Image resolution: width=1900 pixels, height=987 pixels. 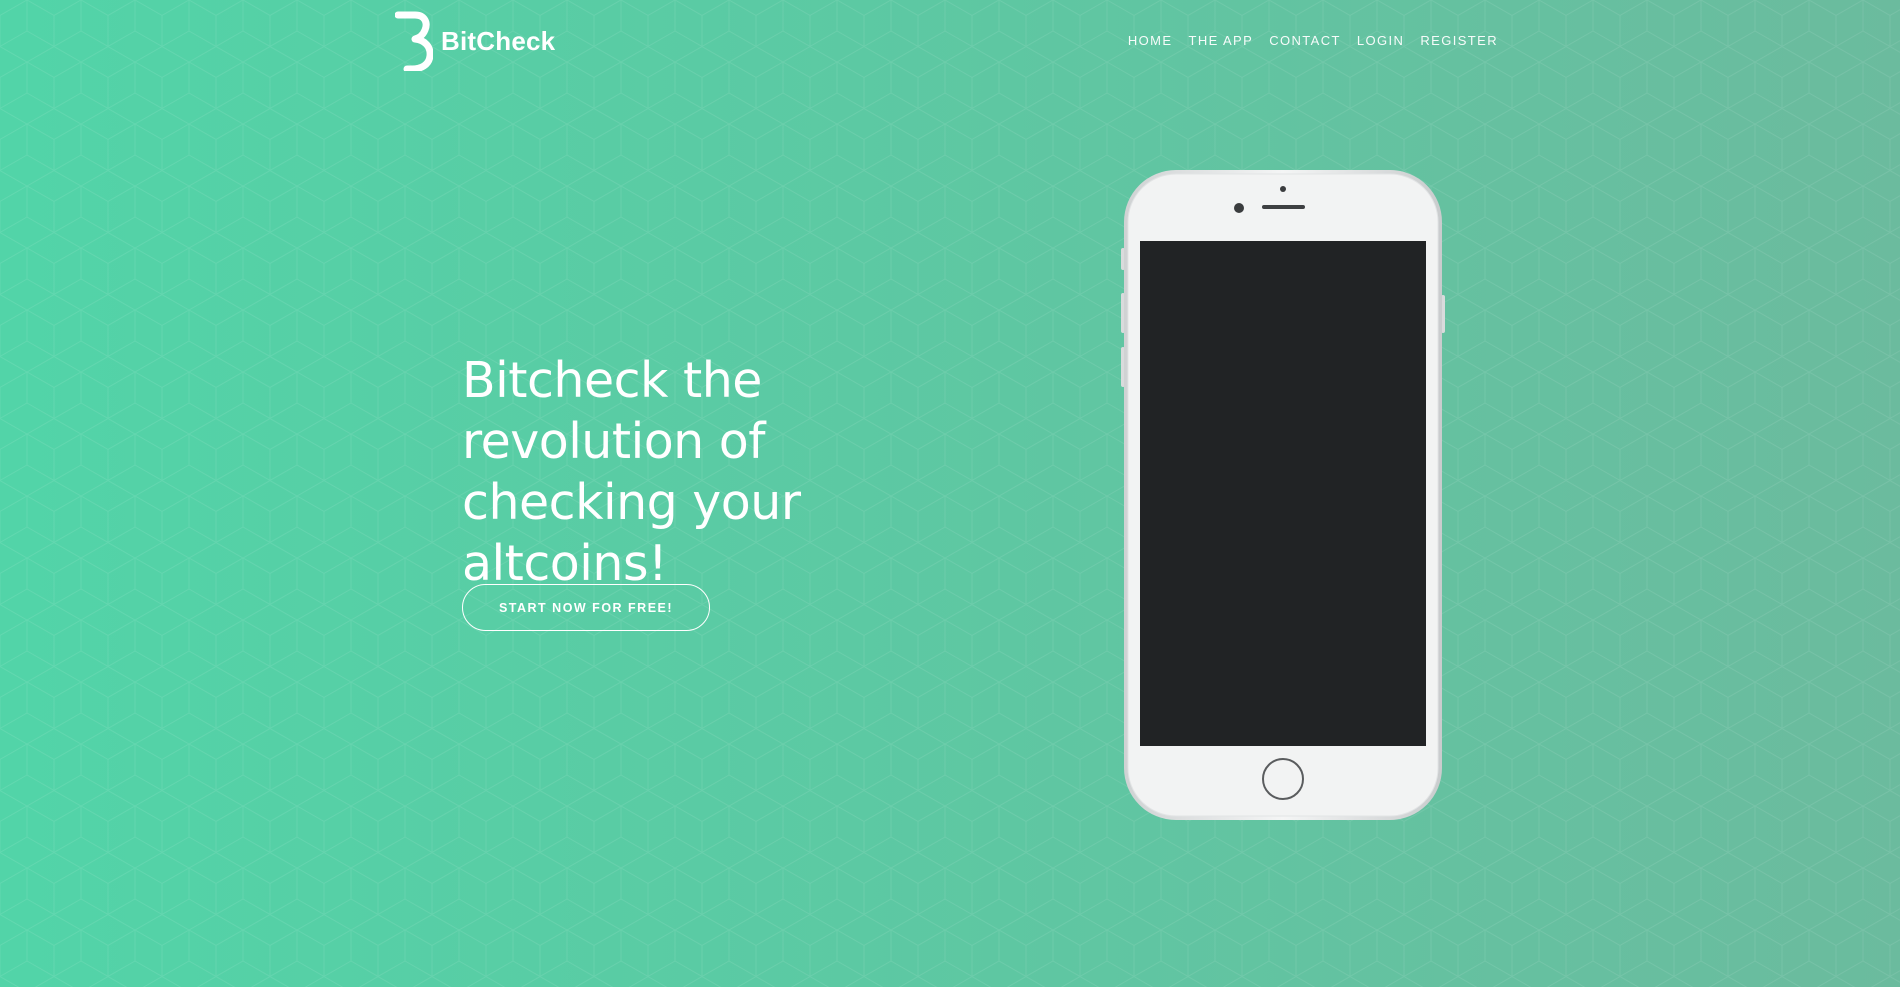 What do you see at coordinates (1380, 41) in the screenshot?
I see `nav-login: LOGIN` at bounding box center [1380, 41].